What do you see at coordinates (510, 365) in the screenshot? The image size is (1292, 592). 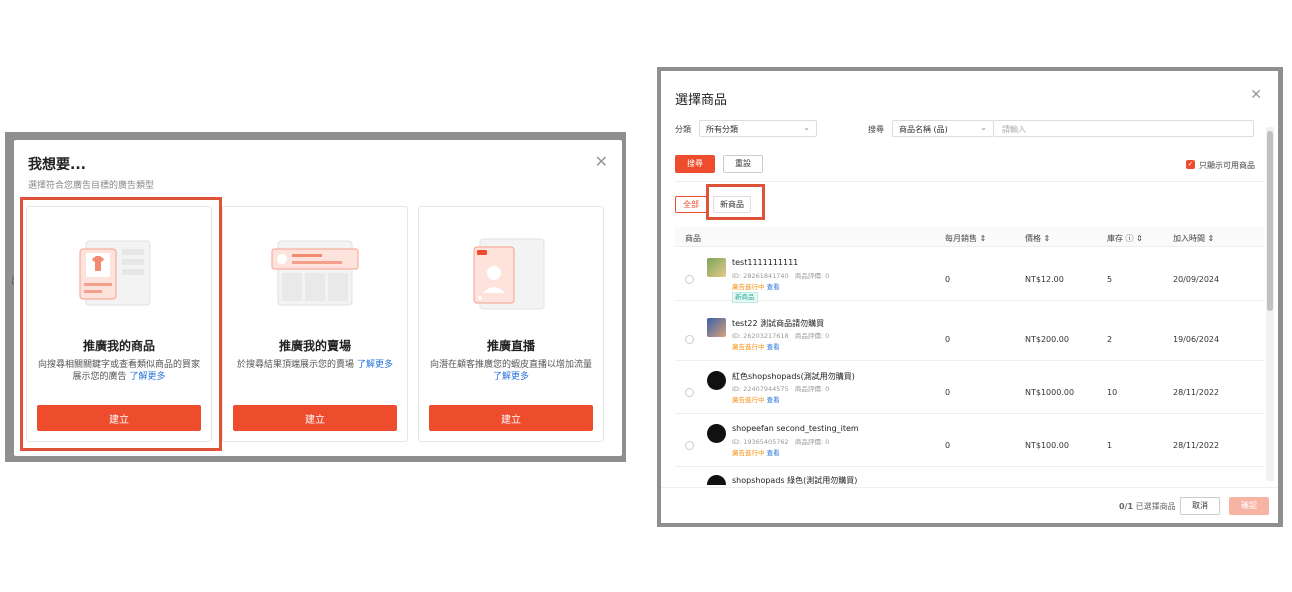 I see `card-description-text: 向潛在顧客推廣您的蝦皮直播以增加流量` at bounding box center [510, 365].